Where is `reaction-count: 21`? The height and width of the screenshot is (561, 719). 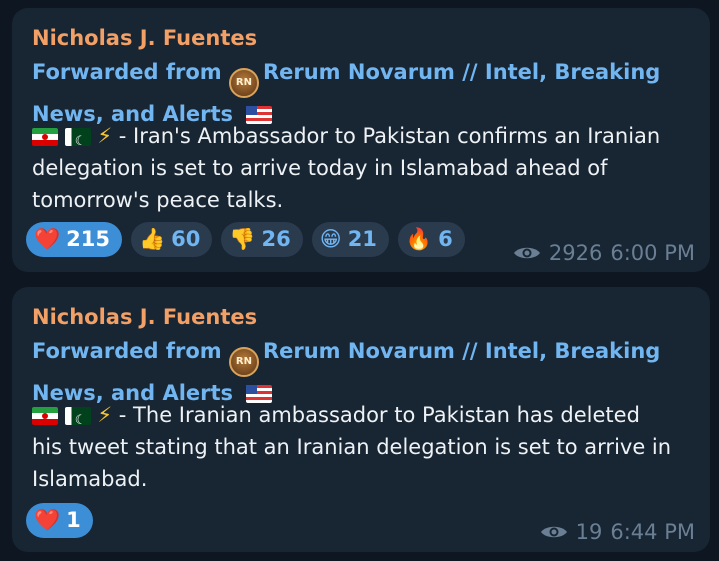
reaction-count: 21 is located at coordinates (362, 239).